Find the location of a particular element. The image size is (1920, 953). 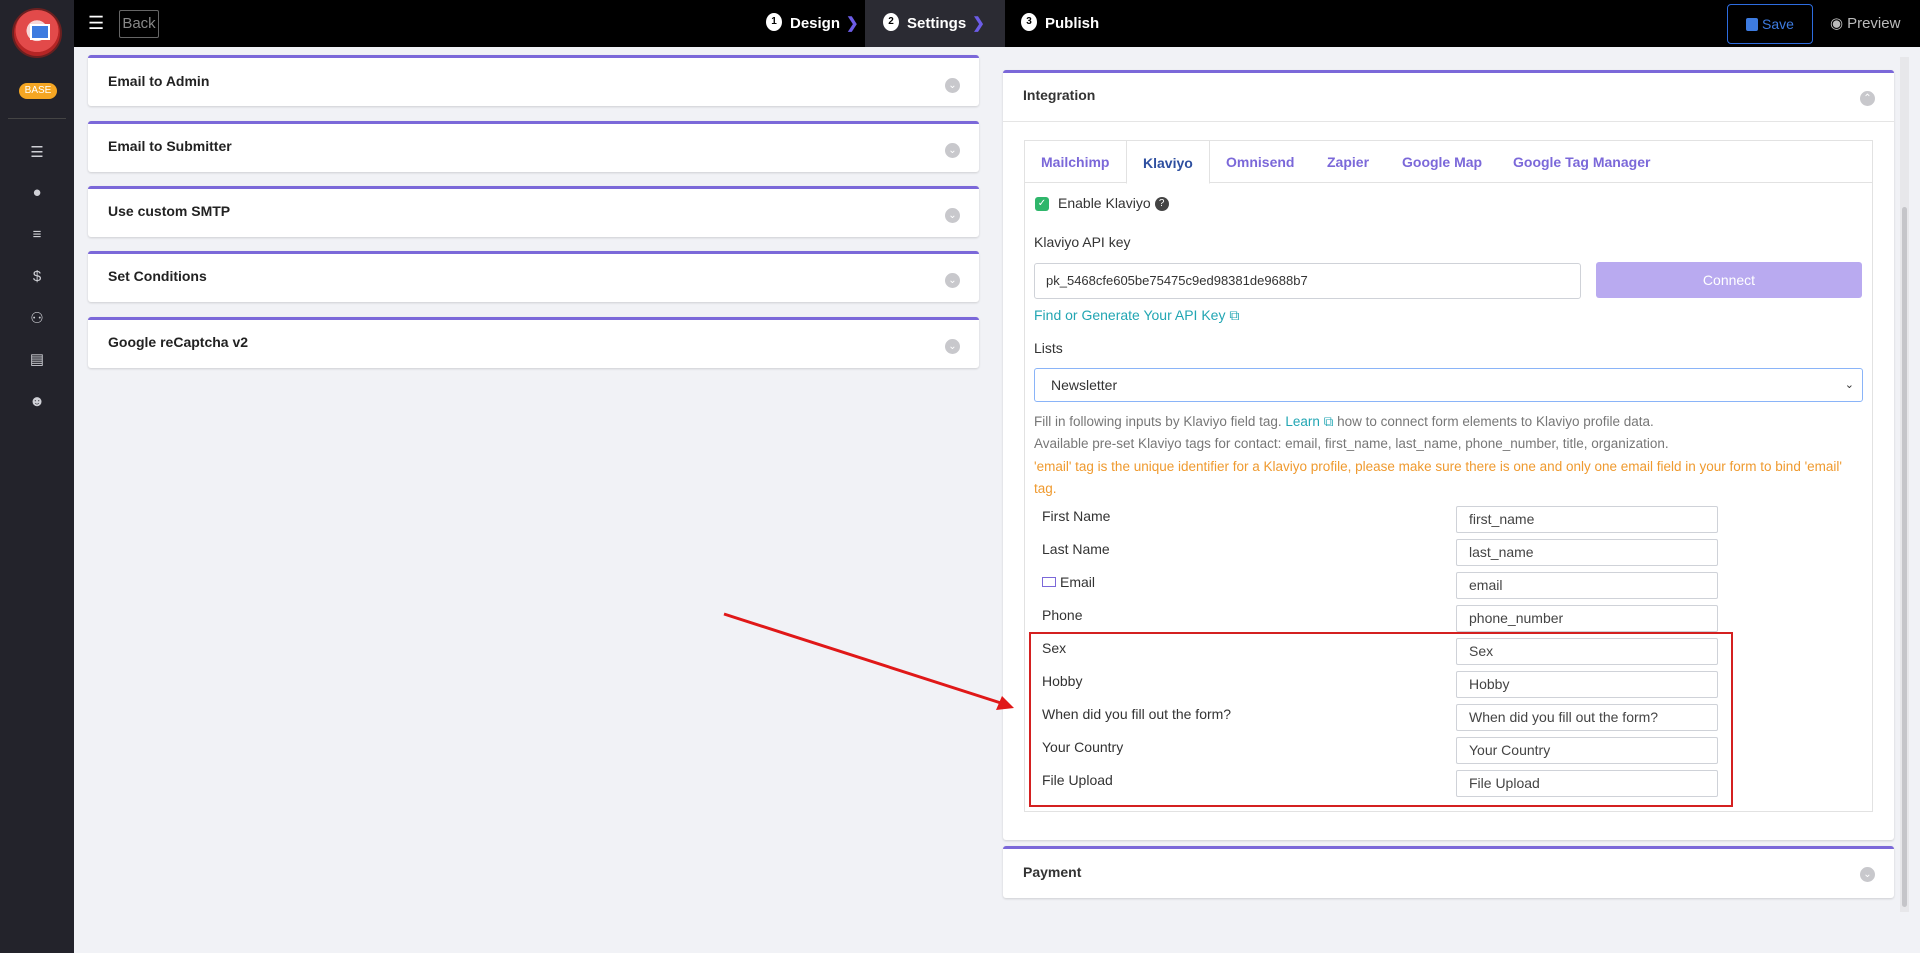

smile-icon: ☻ is located at coordinates (37, 402).